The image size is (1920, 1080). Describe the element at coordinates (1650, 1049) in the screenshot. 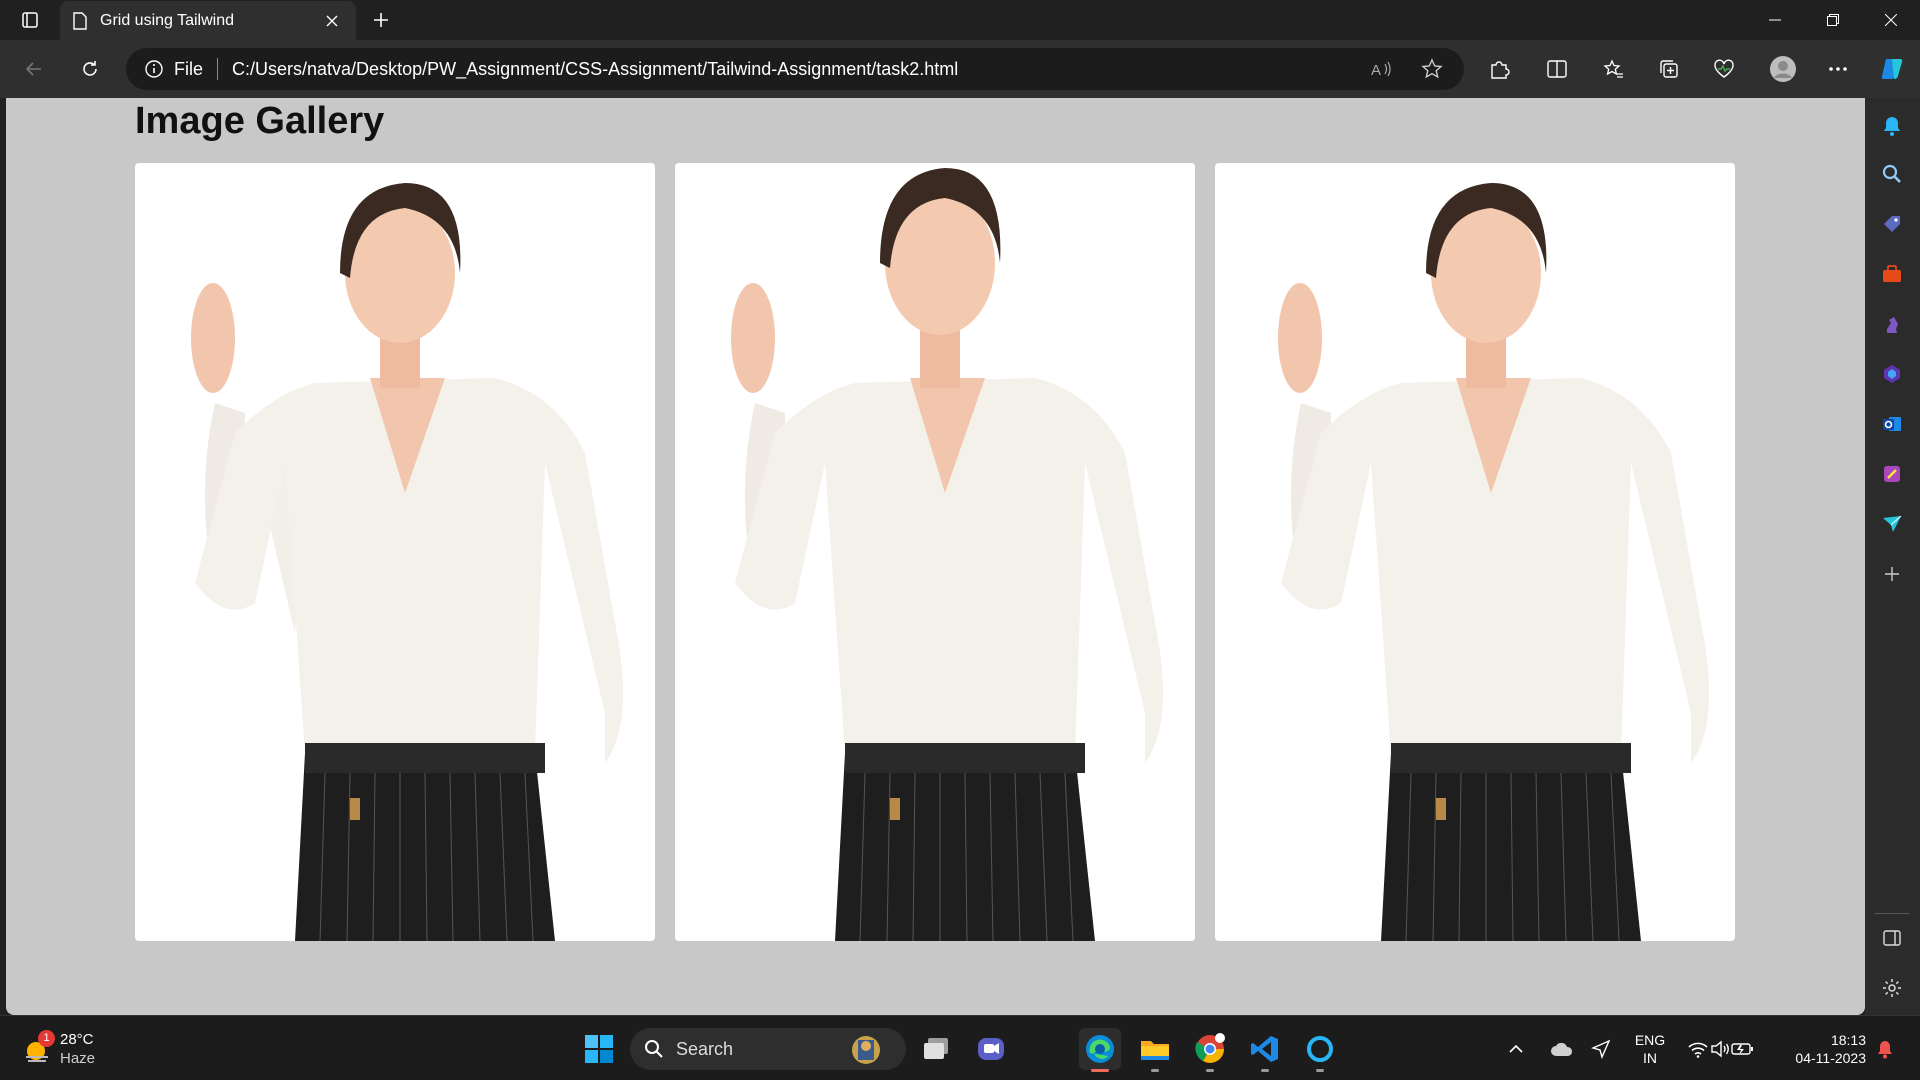

I see `language-indicator: ENG IN` at that location.